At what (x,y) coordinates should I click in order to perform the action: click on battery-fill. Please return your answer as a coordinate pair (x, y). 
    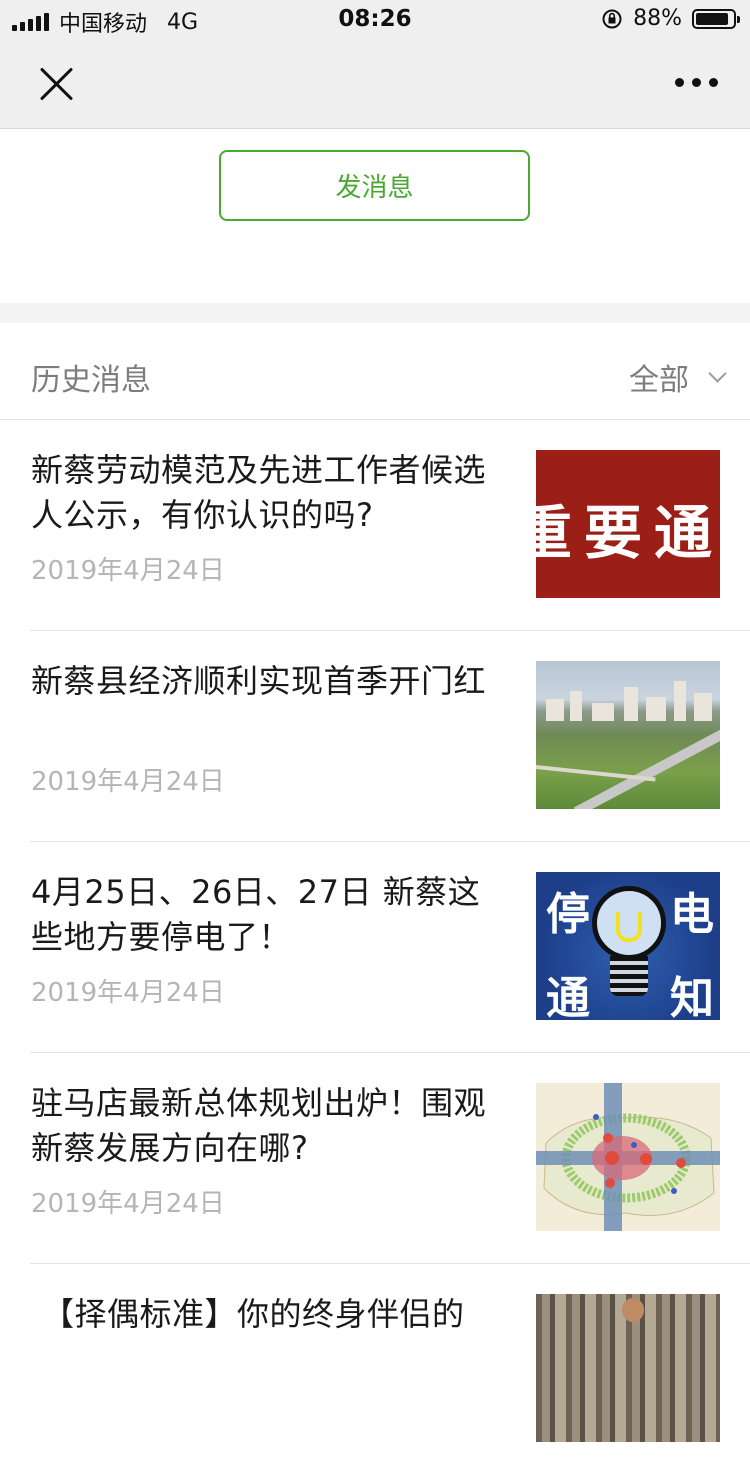
    Looking at the image, I should click on (712, 18).